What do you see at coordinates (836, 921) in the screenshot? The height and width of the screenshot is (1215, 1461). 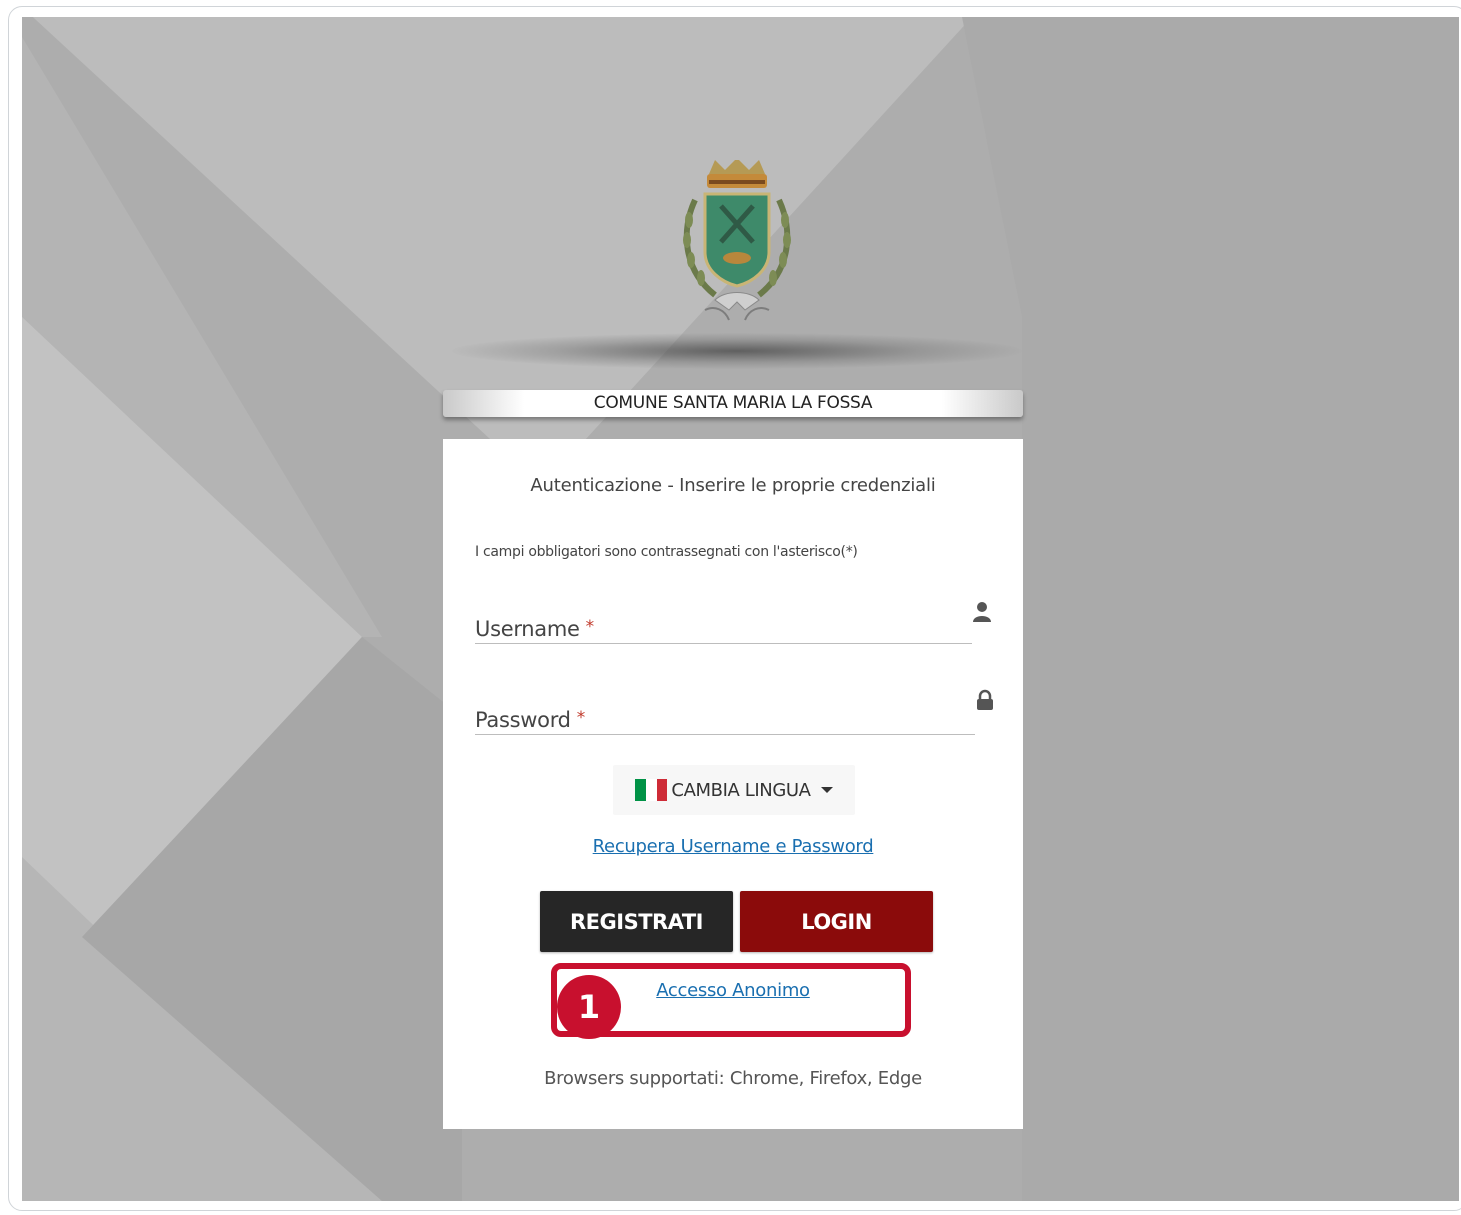 I see `login-button: LOGIN` at bounding box center [836, 921].